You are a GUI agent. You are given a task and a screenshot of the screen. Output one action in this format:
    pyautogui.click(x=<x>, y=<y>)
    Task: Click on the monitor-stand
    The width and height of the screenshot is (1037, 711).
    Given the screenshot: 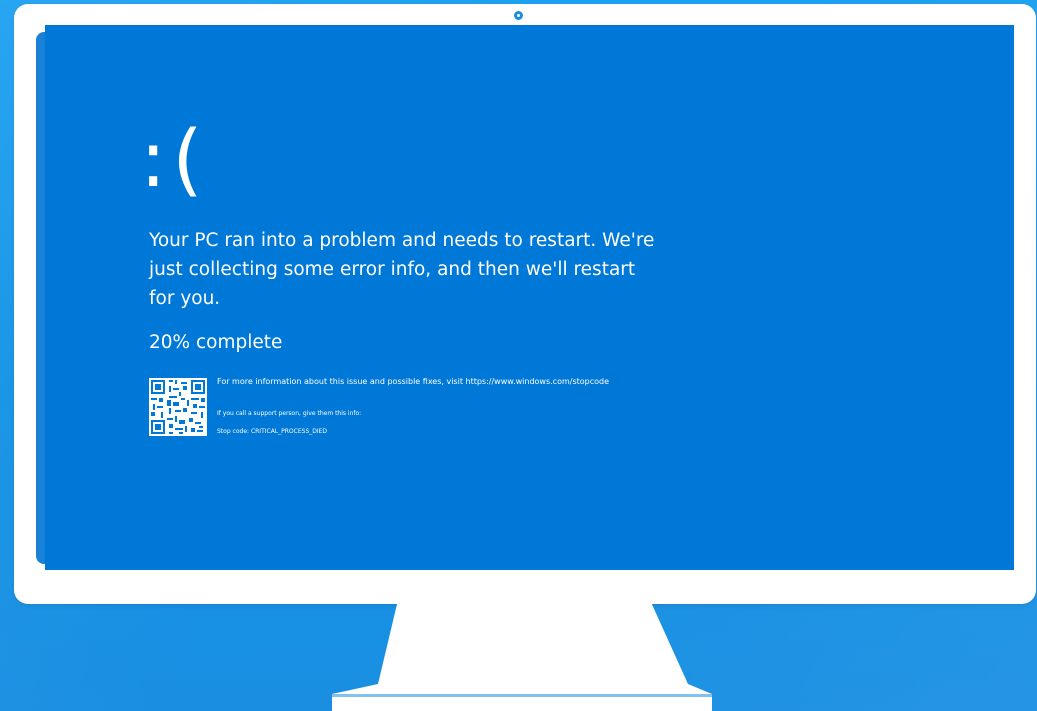 What is the action you would take?
    pyautogui.click(x=522, y=655)
    